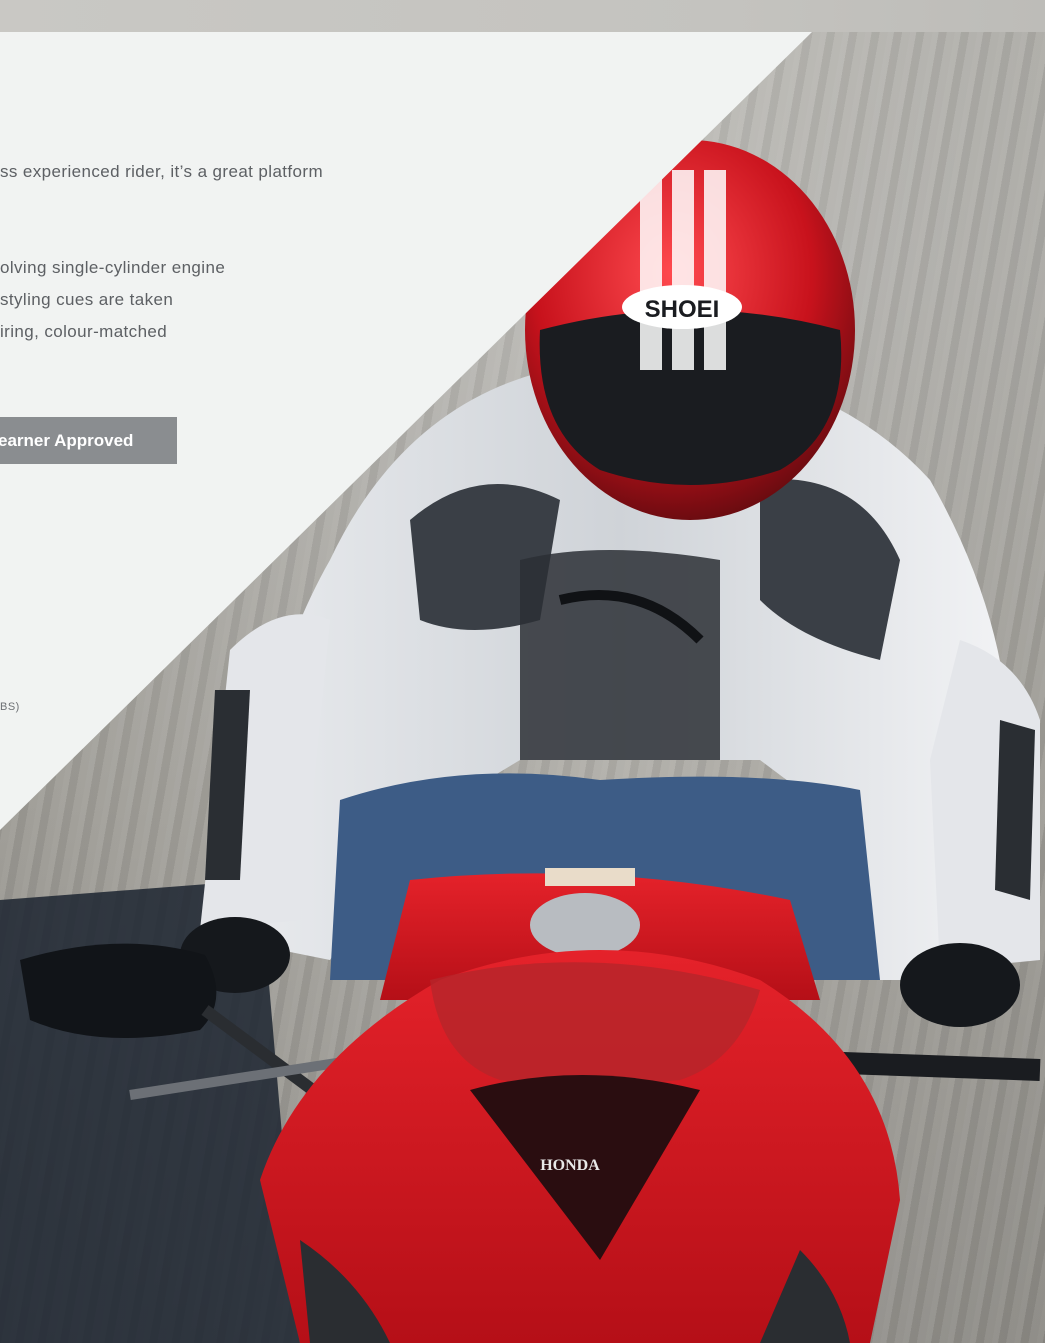 The width and height of the screenshot is (1045, 1343). I want to click on helmet-logo: SHOEI, so click(682, 309).